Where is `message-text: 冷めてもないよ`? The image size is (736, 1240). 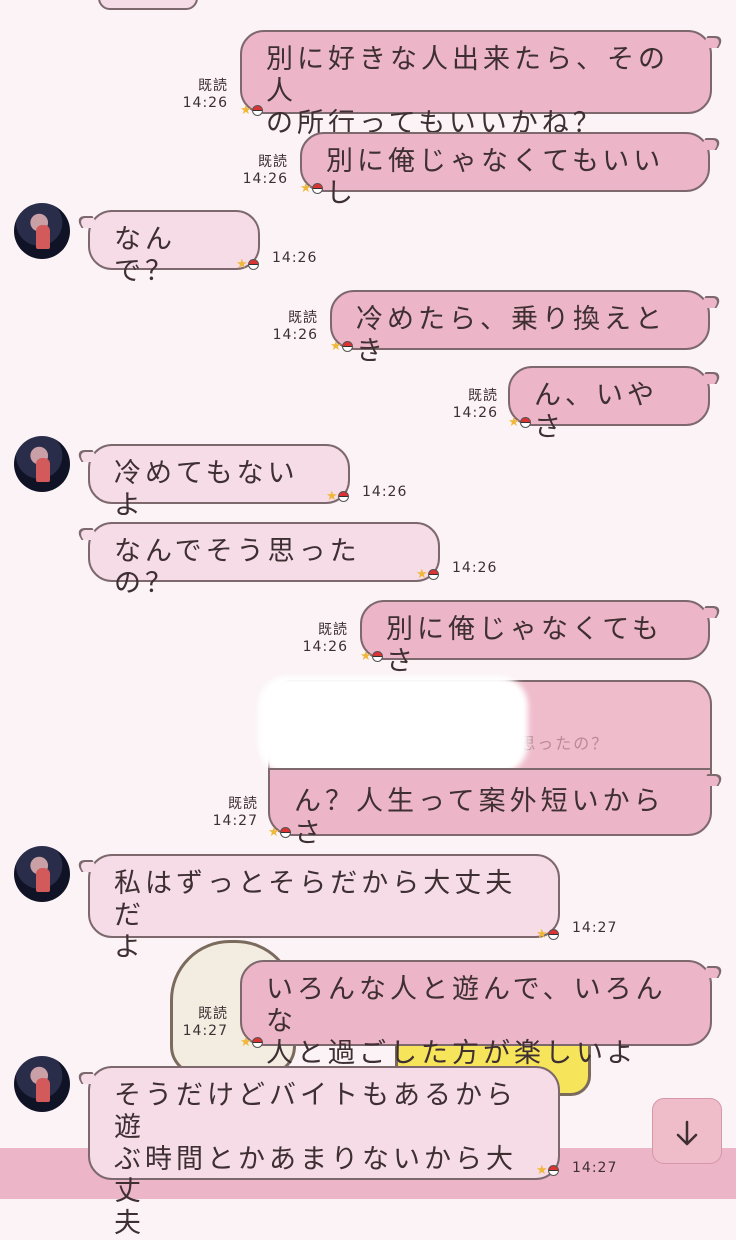 message-text: 冷めてもないよ is located at coordinates (206, 489).